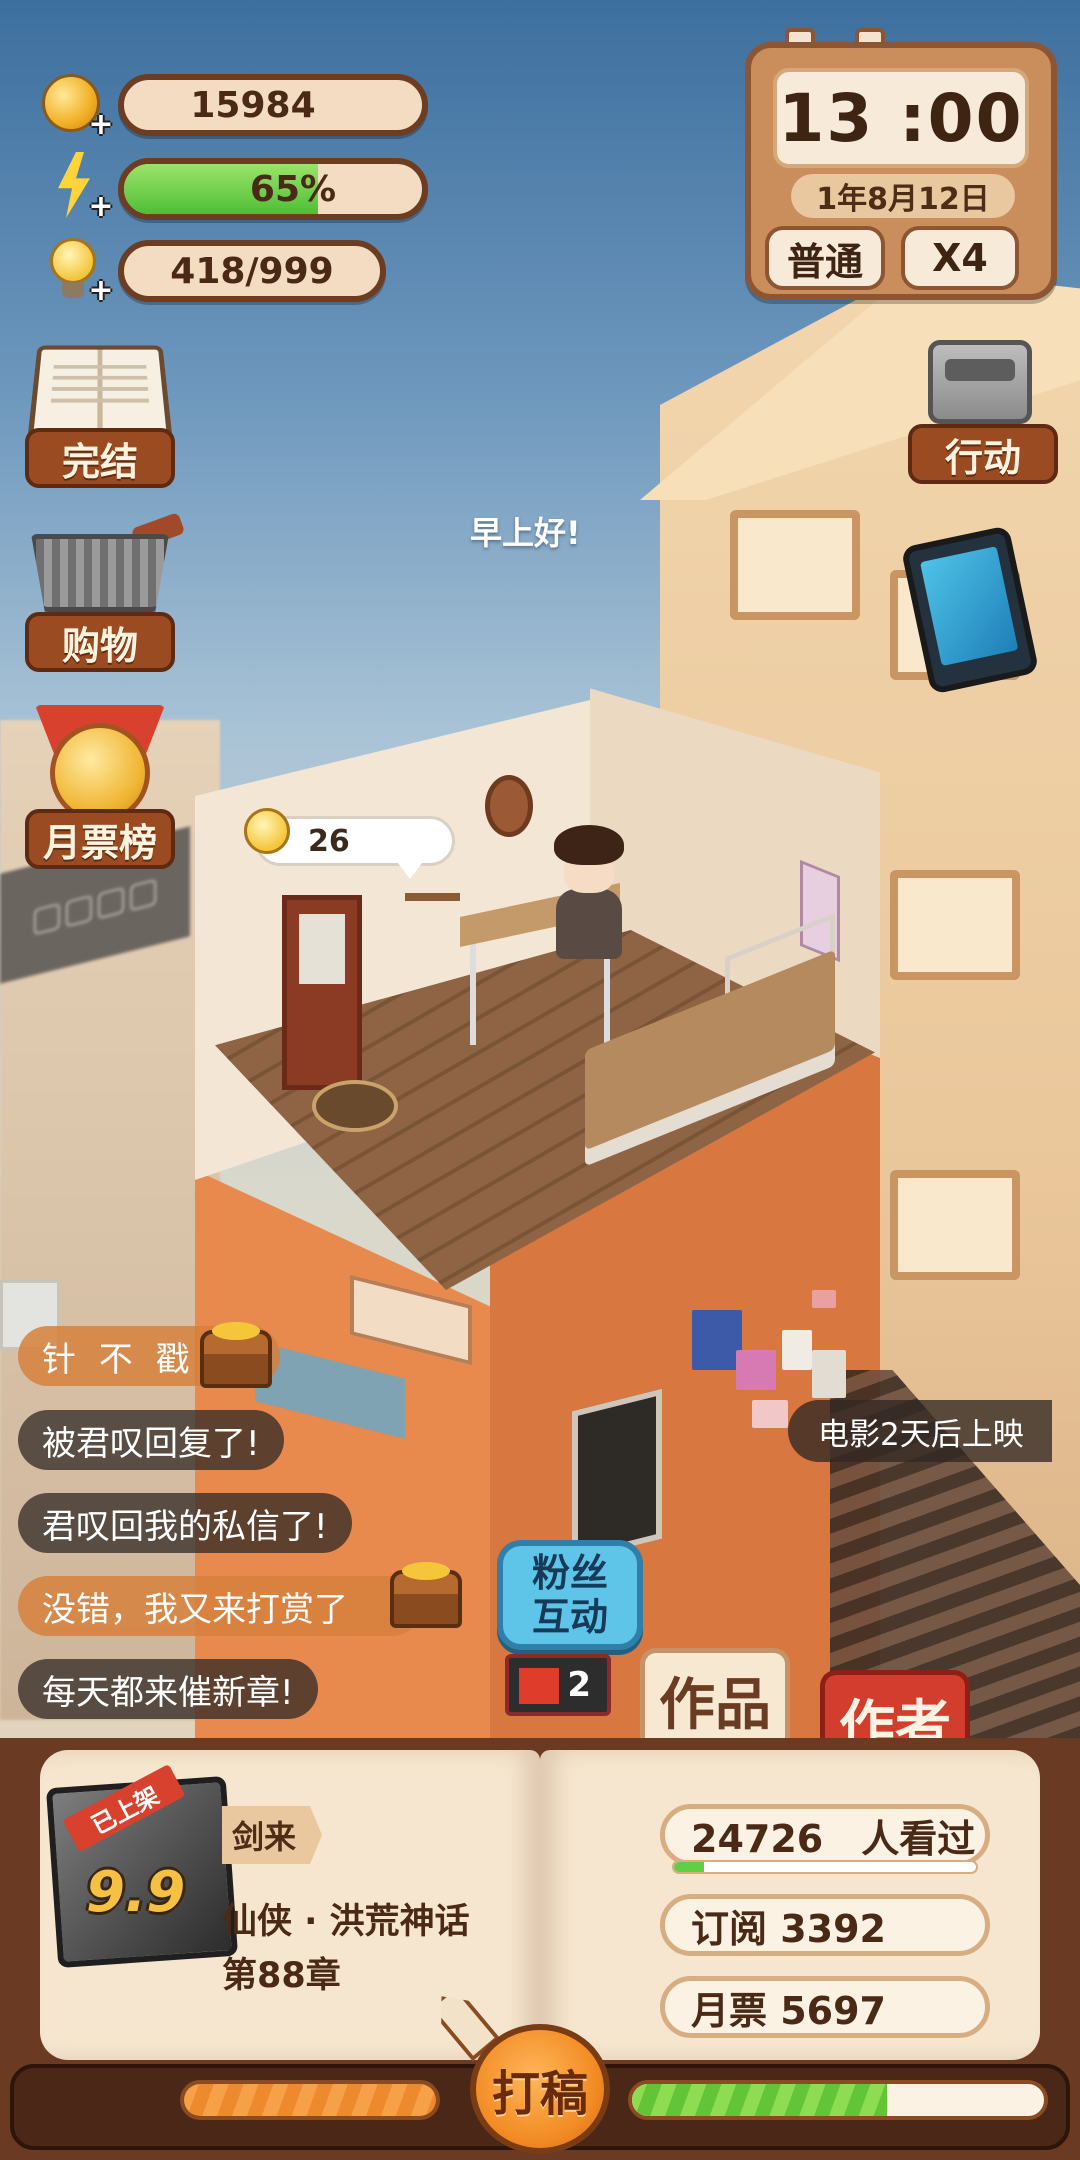  I want to click on chat-message: 没错，我又来打赏了, so click(220, 1606).